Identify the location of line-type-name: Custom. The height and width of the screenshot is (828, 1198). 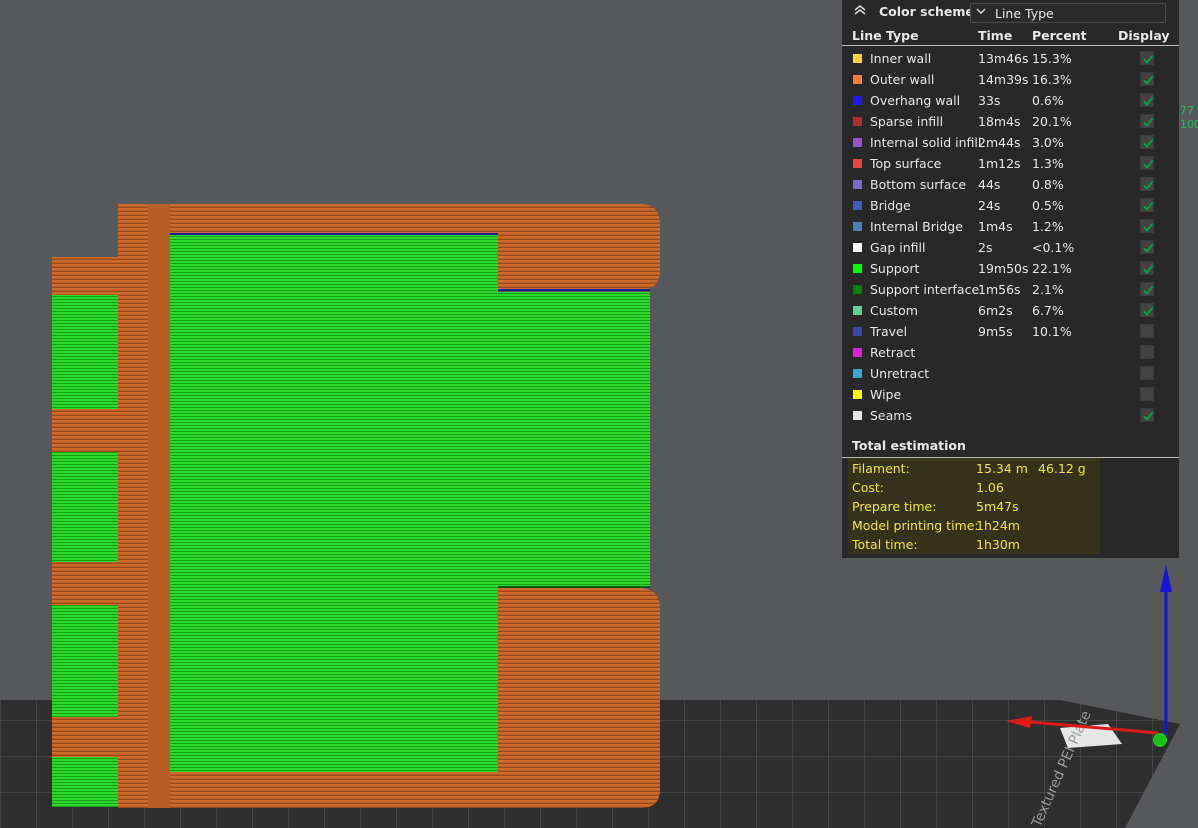
(894, 310).